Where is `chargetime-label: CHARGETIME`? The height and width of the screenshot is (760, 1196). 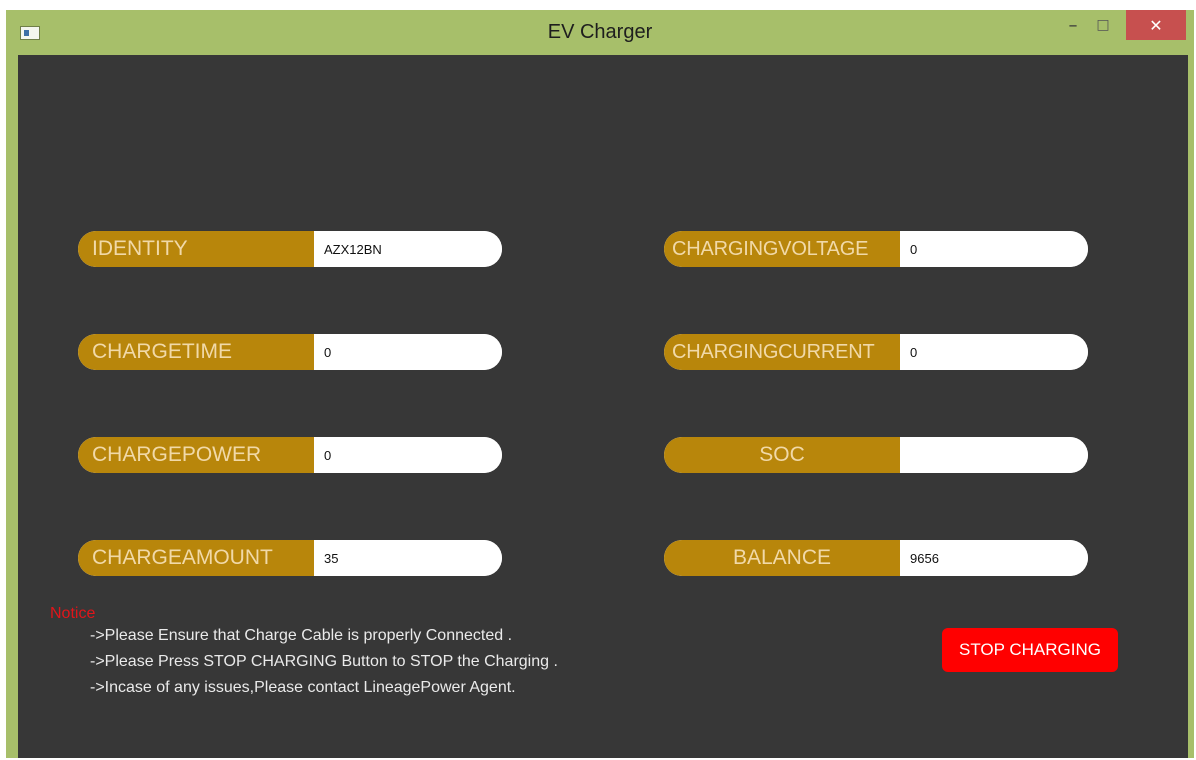 chargetime-label: CHARGETIME is located at coordinates (196, 352).